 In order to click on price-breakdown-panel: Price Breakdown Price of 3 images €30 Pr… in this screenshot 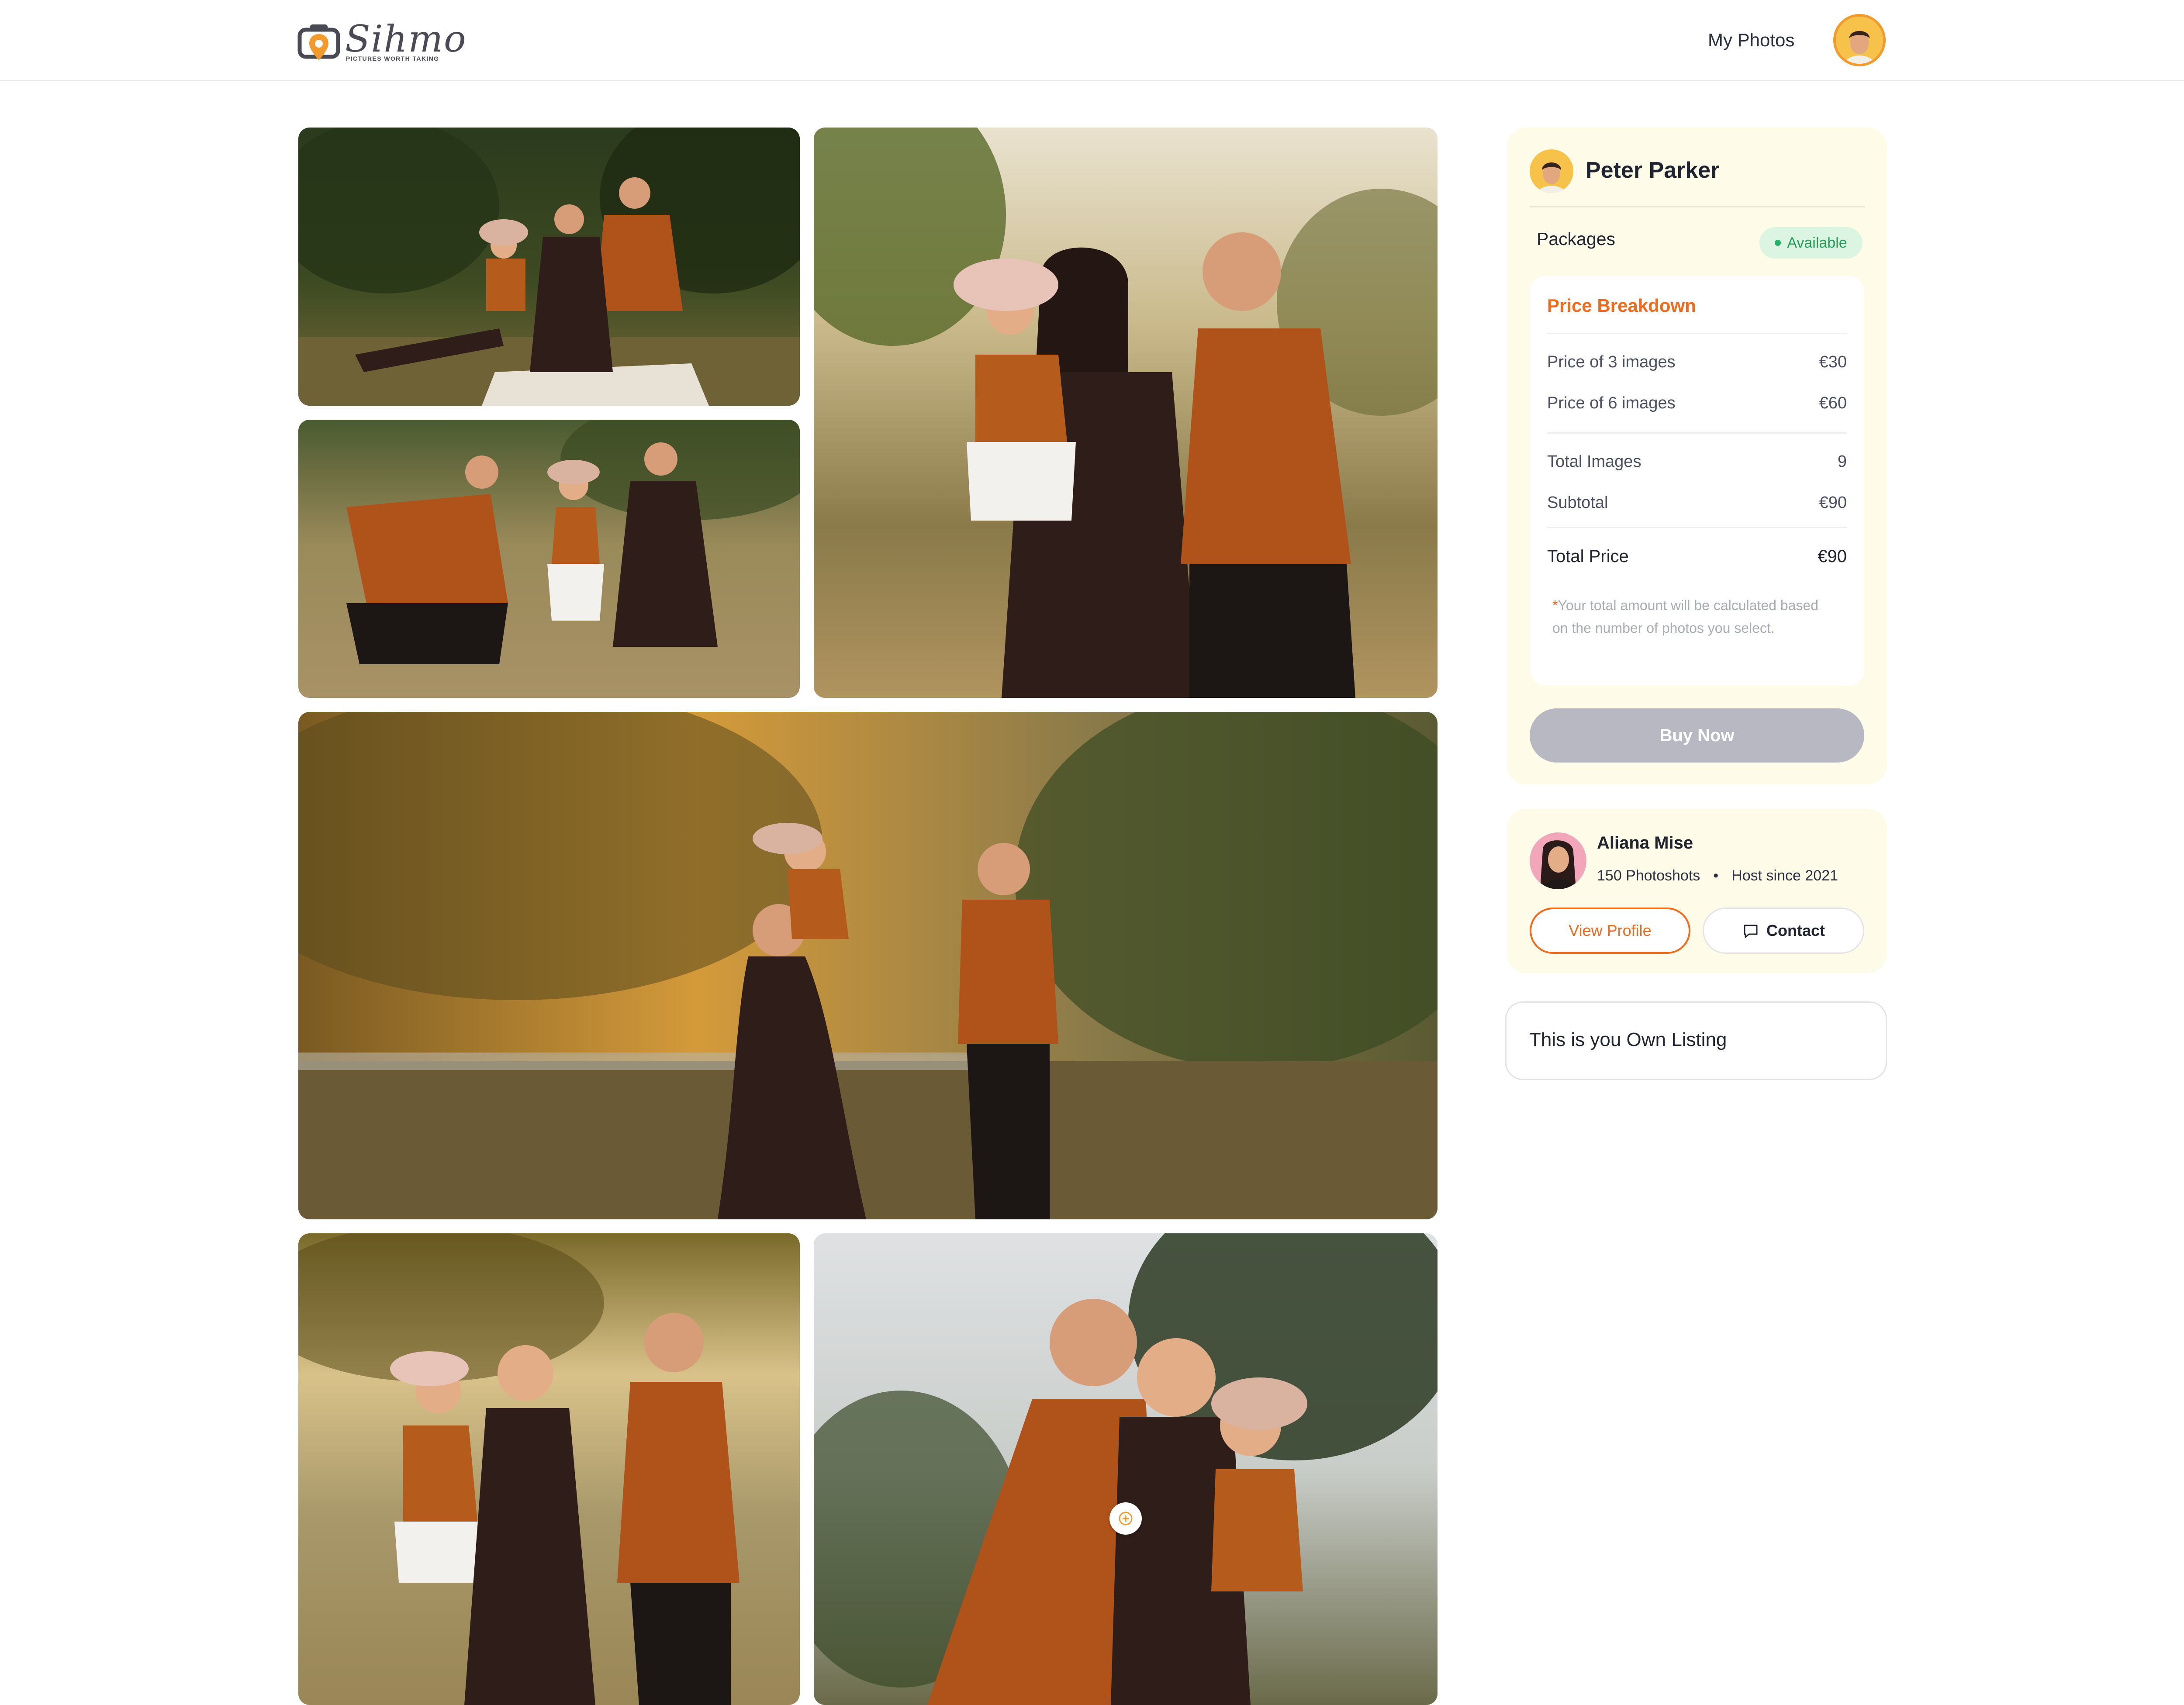, I will do `click(1697, 481)`.